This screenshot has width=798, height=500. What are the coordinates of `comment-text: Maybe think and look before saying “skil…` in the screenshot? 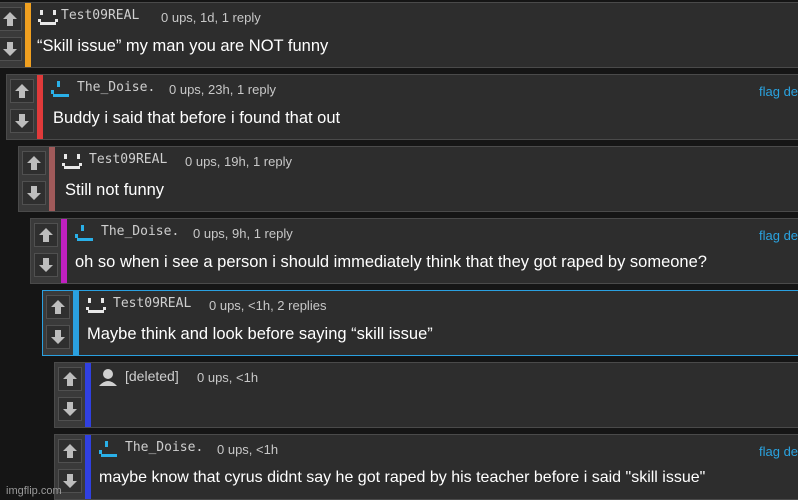 It's located at (260, 334).